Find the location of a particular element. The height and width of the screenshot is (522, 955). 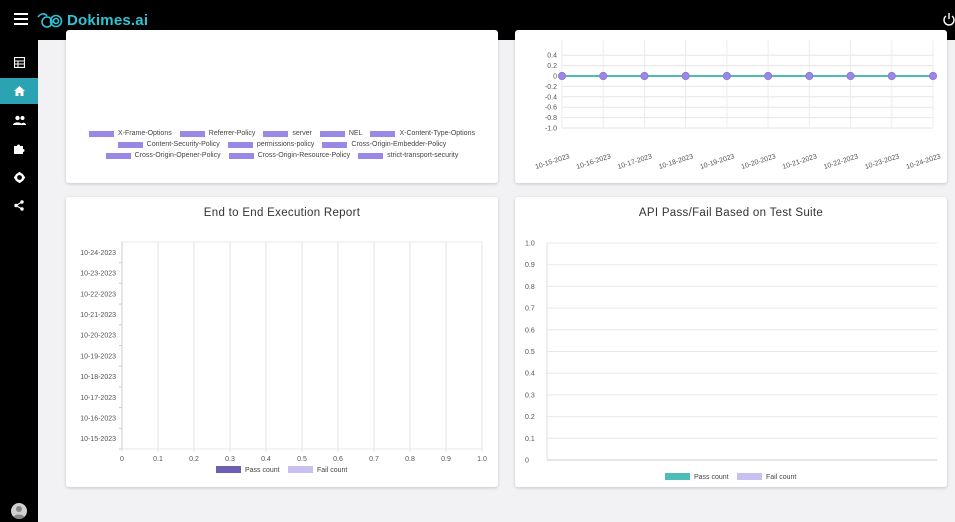

y-tick-label: 0 is located at coordinates (555, 77).